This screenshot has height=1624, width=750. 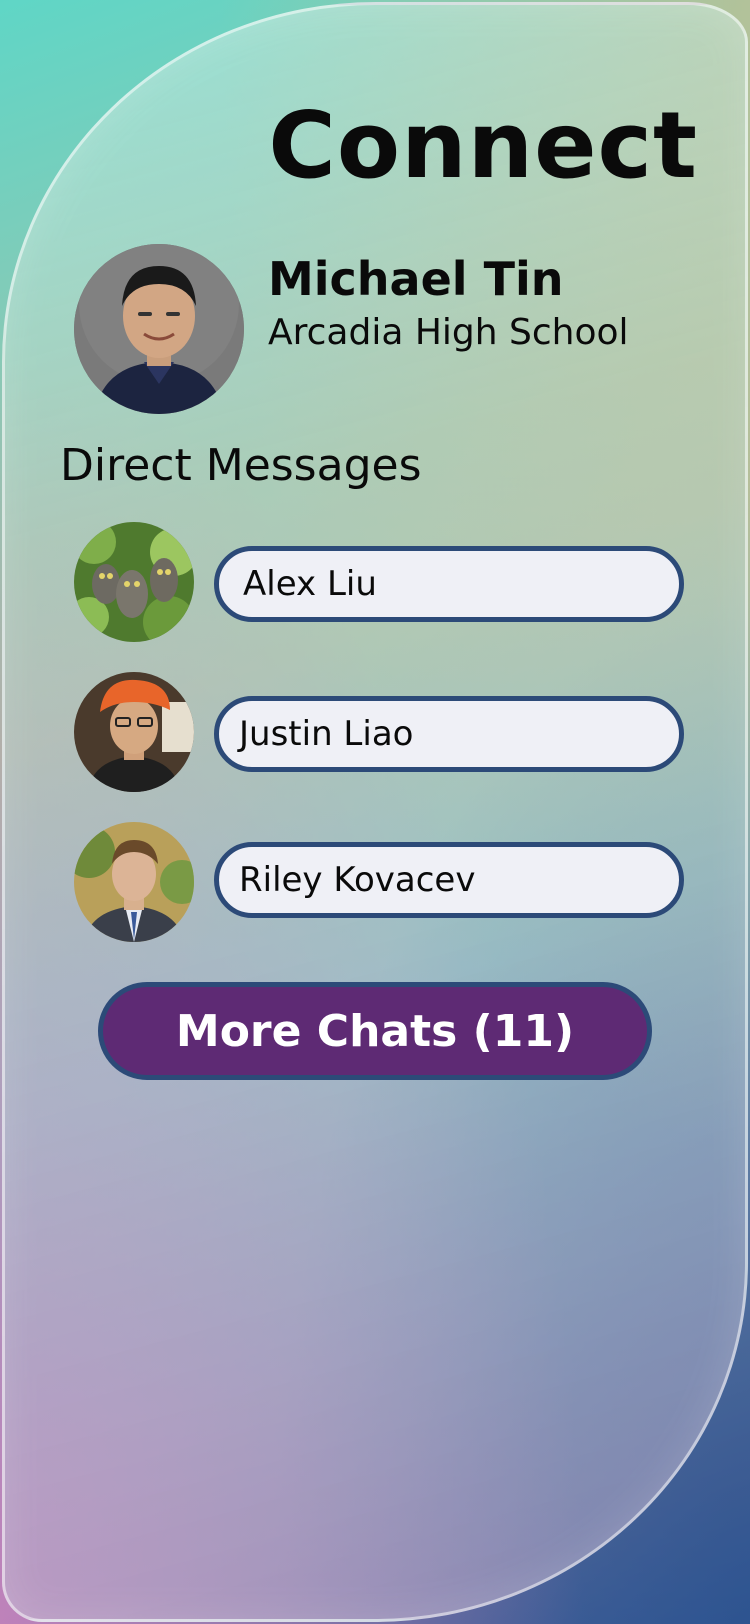 I want to click on profile-school: Arcadia High School, so click(x=448, y=332).